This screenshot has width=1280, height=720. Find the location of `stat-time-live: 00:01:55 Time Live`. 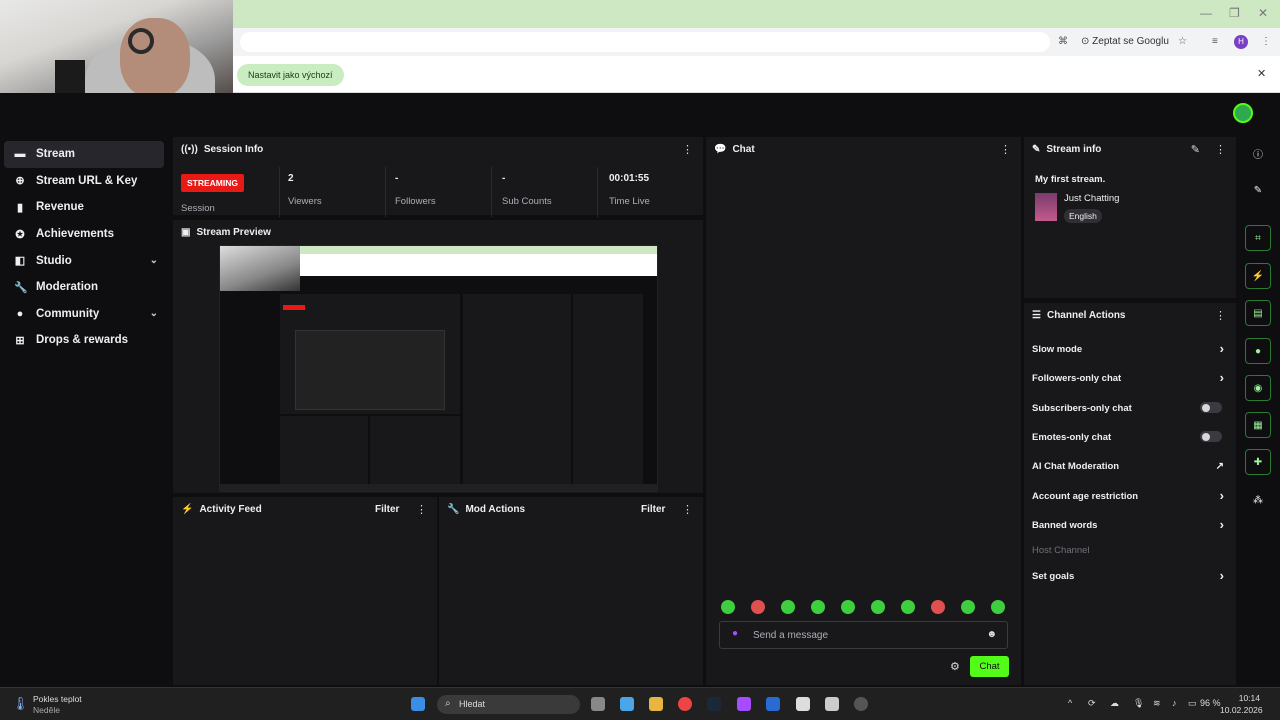

stat-time-live: 00:01:55 Time Live is located at coordinates (629, 190).